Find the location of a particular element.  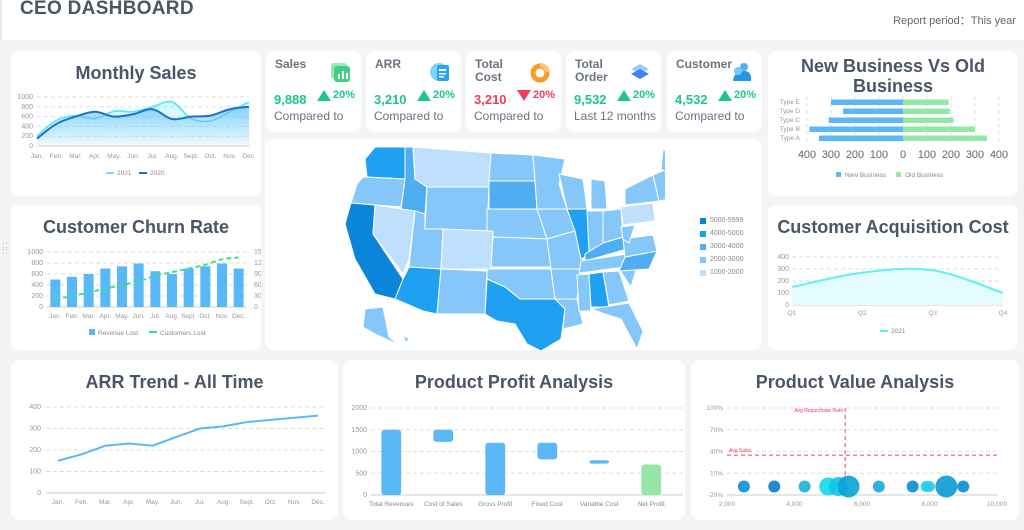

kpi-card-sales: Sales 9,888 20% Compared to is located at coordinates (313, 91).